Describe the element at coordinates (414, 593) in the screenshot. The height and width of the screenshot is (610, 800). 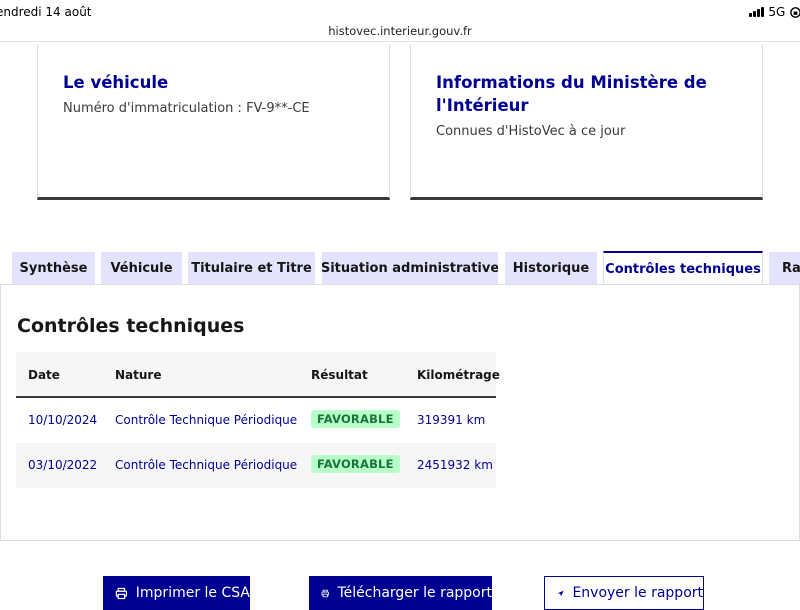
I see `download-report-label: Télécharger le rapport` at that location.